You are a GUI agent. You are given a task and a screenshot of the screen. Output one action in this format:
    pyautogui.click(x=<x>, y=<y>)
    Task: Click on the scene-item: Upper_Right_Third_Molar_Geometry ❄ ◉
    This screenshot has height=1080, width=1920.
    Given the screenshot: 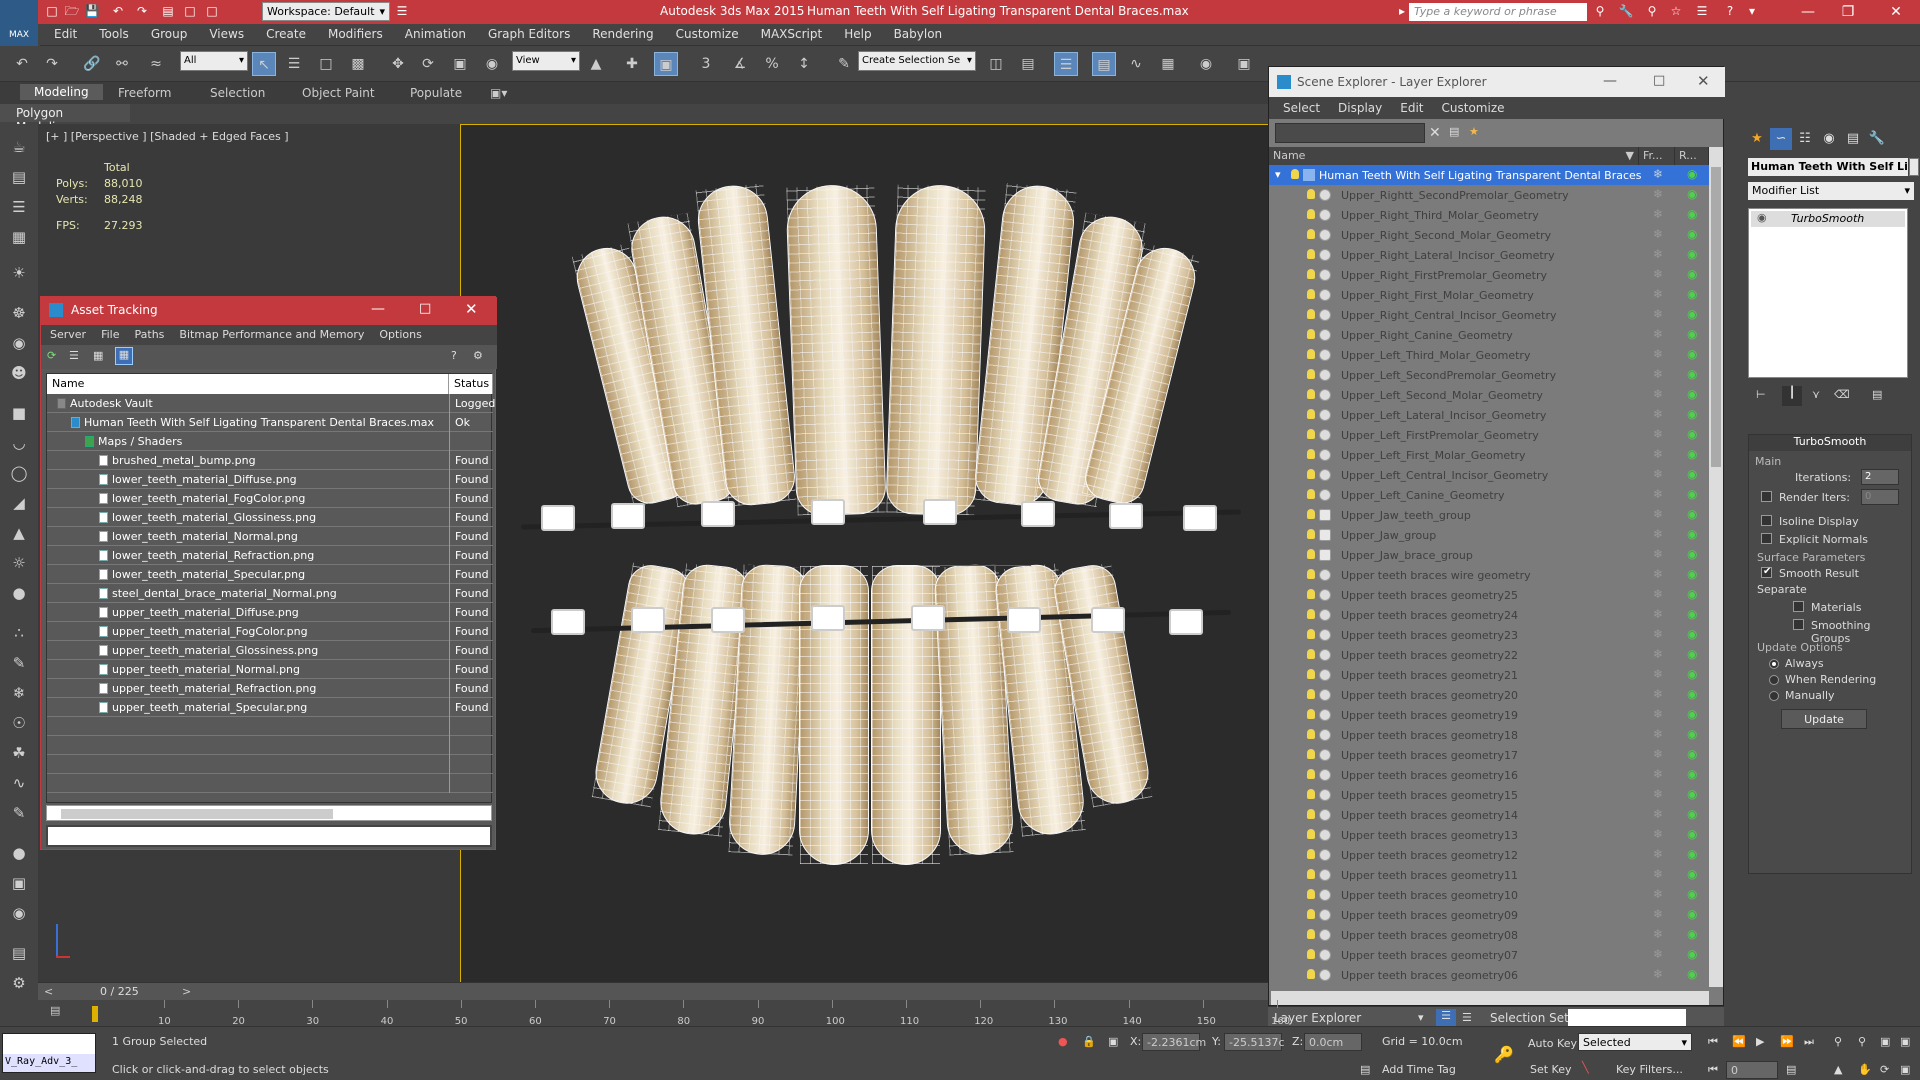 What is the action you would take?
    pyautogui.click(x=1489, y=215)
    